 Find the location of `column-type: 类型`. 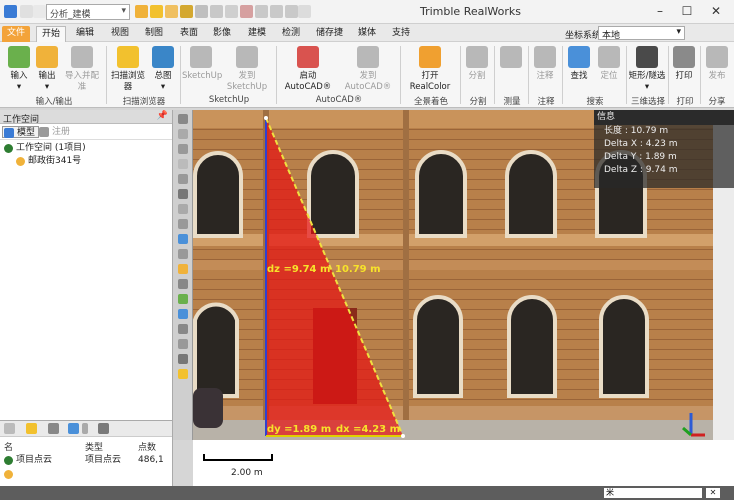

column-type: 类型 is located at coordinates (94, 446).